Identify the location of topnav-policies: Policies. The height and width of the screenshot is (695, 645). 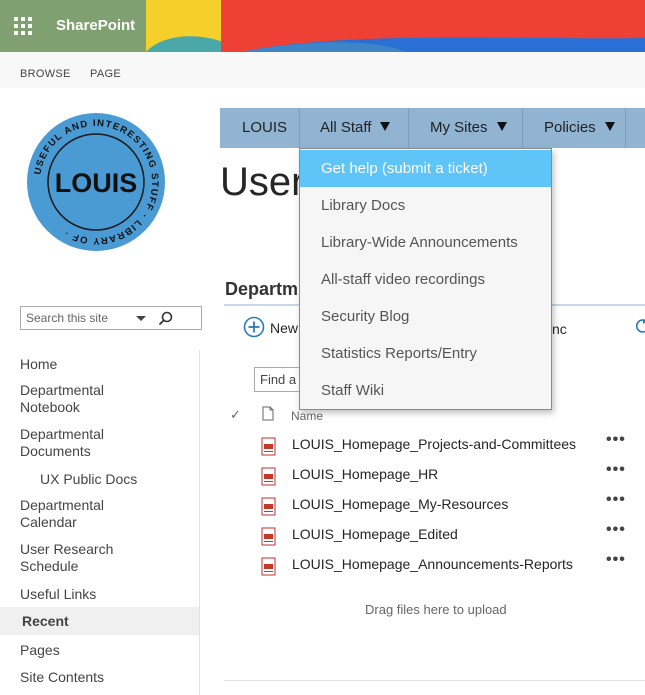
(579, 127).